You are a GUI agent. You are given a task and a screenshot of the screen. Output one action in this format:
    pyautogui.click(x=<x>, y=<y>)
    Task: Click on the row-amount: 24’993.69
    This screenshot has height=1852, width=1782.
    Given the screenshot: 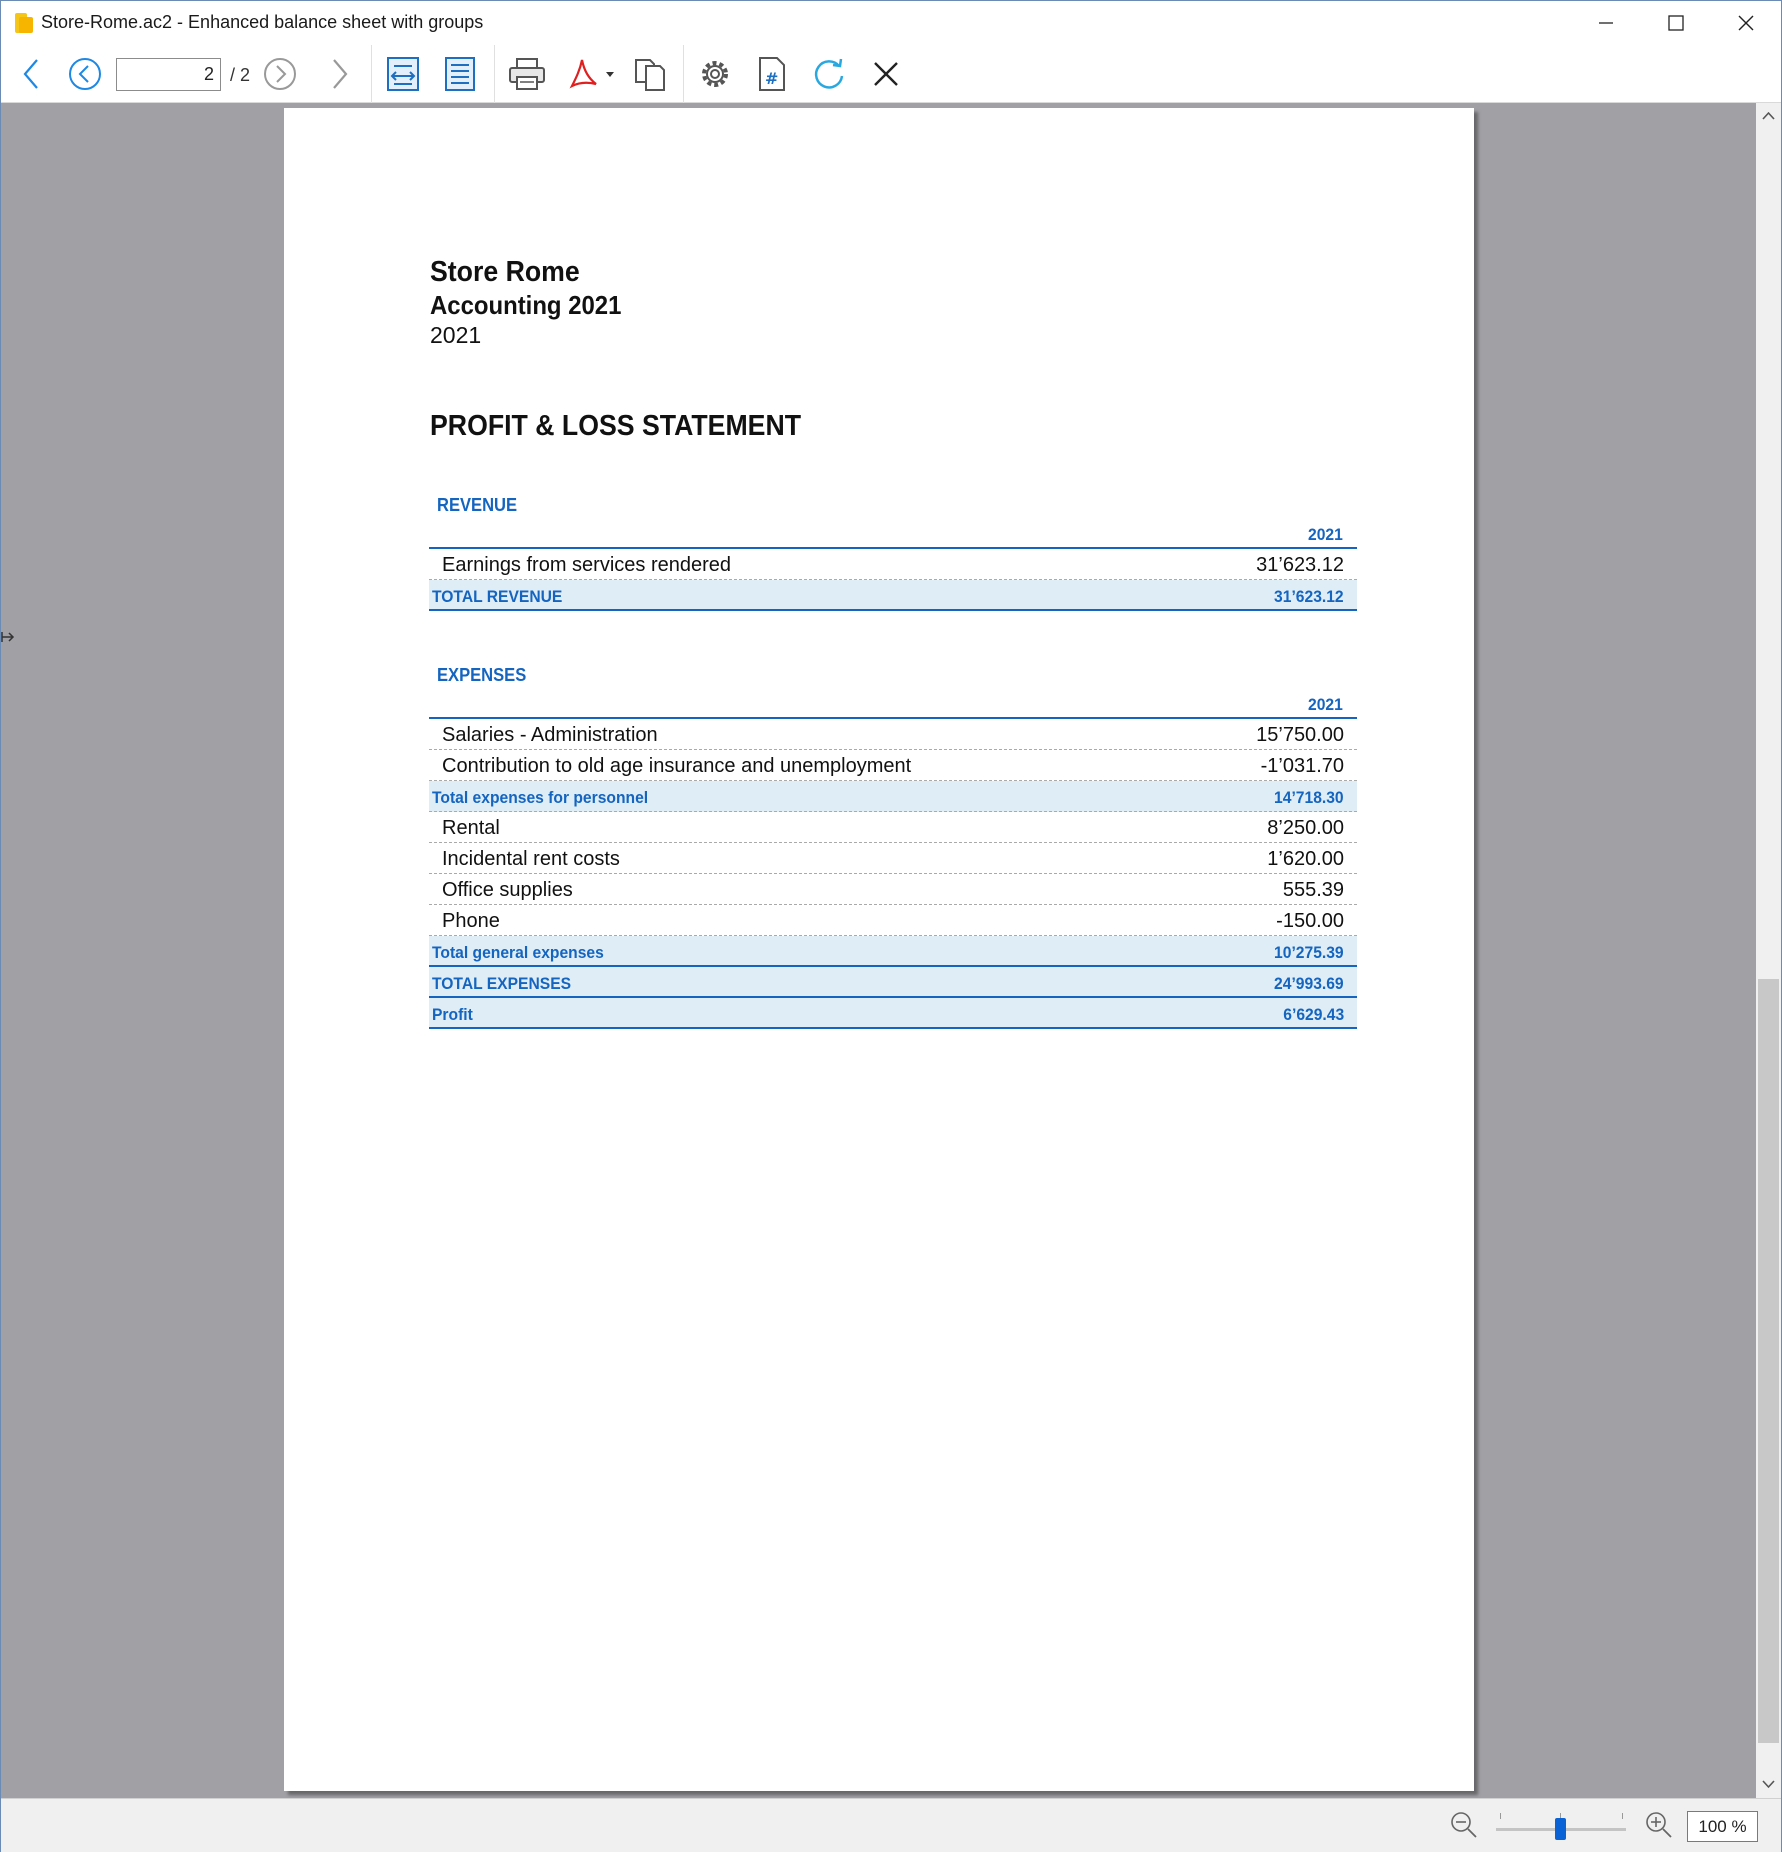 What is the action you would take?
    pyautogui.click(x=1309, y=983)
    